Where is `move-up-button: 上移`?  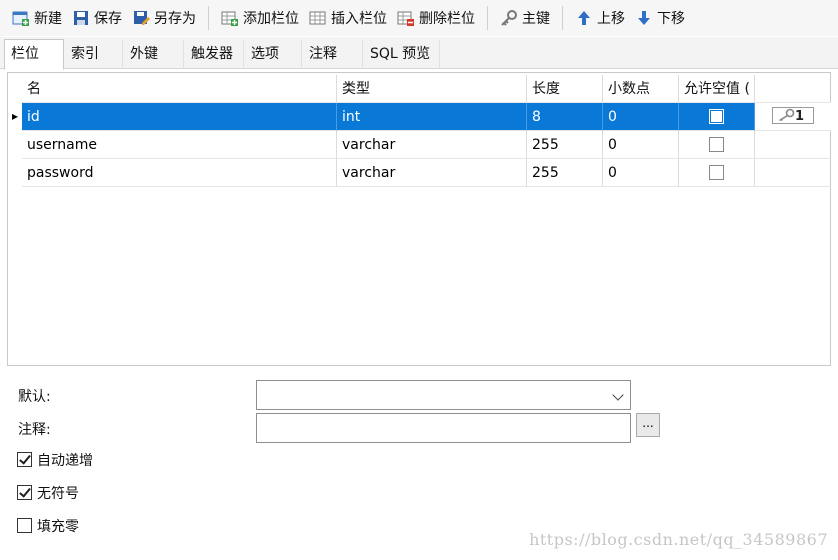 move-up-button: 上移 is located at coordinates (600, 18).